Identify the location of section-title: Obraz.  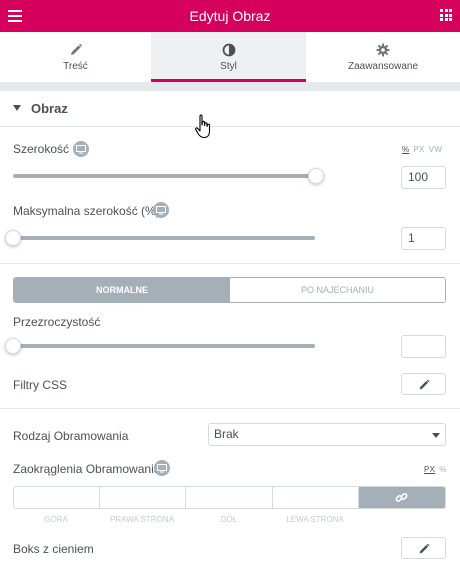
(49, 108).